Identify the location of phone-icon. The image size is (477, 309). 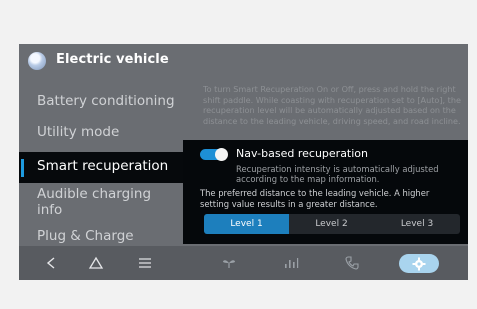
(352, 263).